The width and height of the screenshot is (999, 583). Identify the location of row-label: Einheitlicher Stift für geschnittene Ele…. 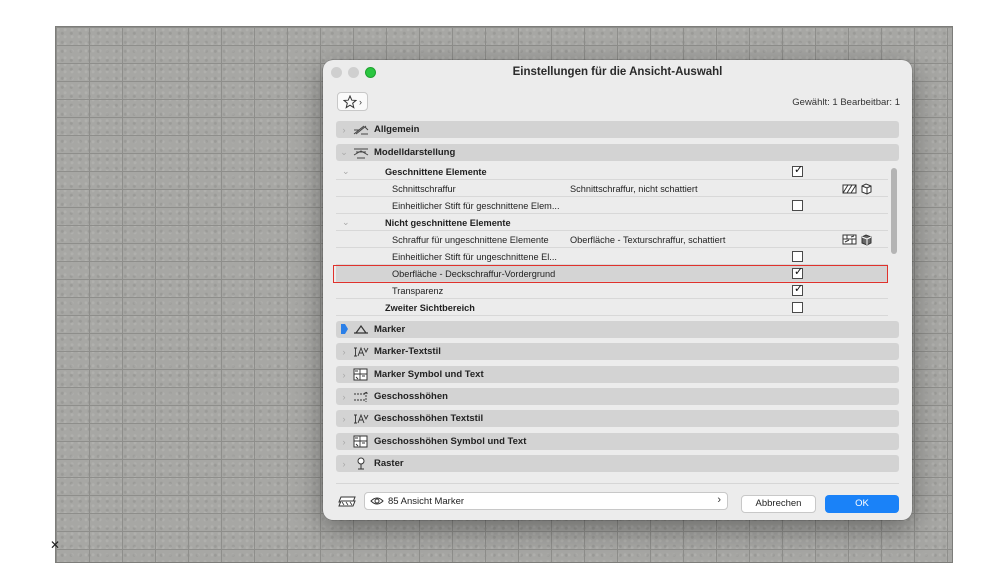
(476, 206).